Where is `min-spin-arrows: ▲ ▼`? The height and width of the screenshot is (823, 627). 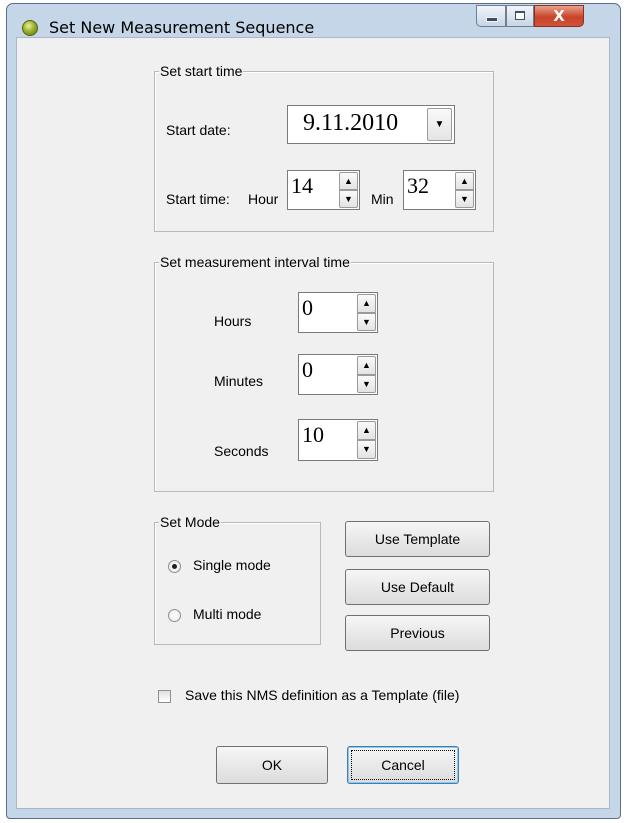 min-spin-arrows: ▲ ▼ is located at coordinates (464, 190).